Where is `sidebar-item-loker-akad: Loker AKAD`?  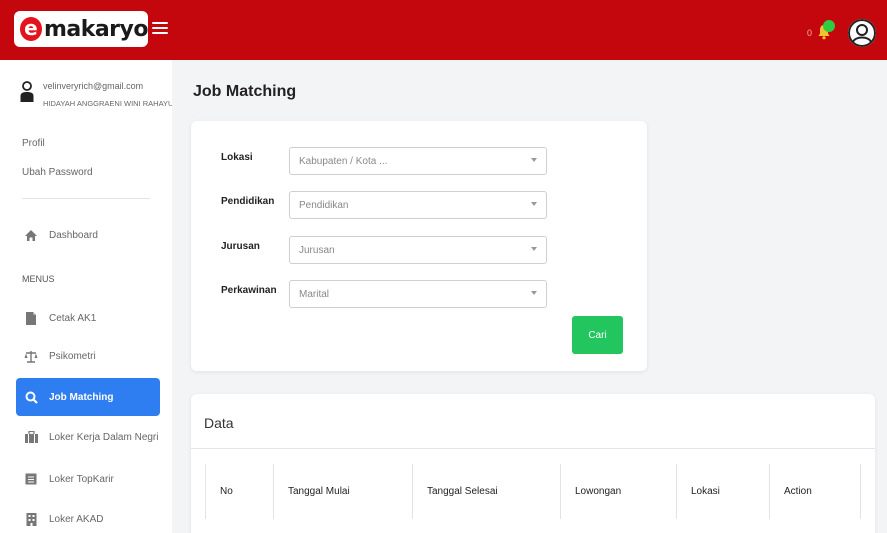
sidebar-item-loker-akad: Loker AKAD is located at coordinates (88, 516).